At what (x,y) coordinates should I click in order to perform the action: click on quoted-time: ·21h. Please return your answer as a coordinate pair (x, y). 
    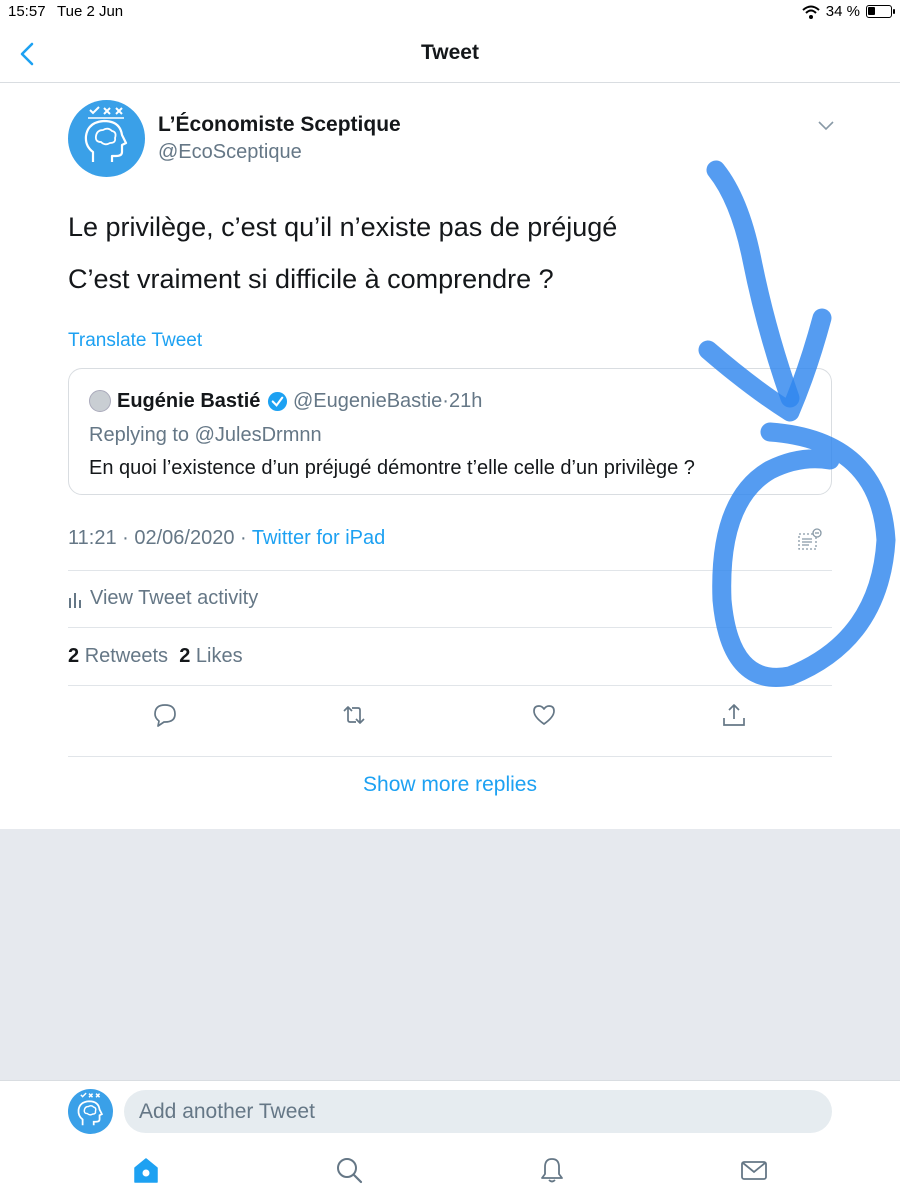
    Looking at the image, I should click on (462, 401).